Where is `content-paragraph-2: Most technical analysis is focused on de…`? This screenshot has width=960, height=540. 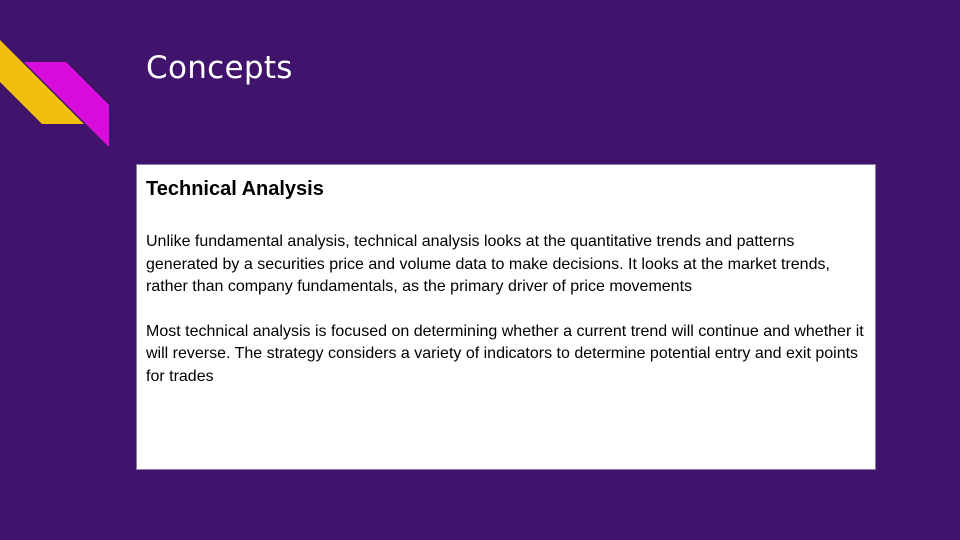
content-paragraph-2: Most technical analysis is focused on de… is located at coordinates (505, 353).